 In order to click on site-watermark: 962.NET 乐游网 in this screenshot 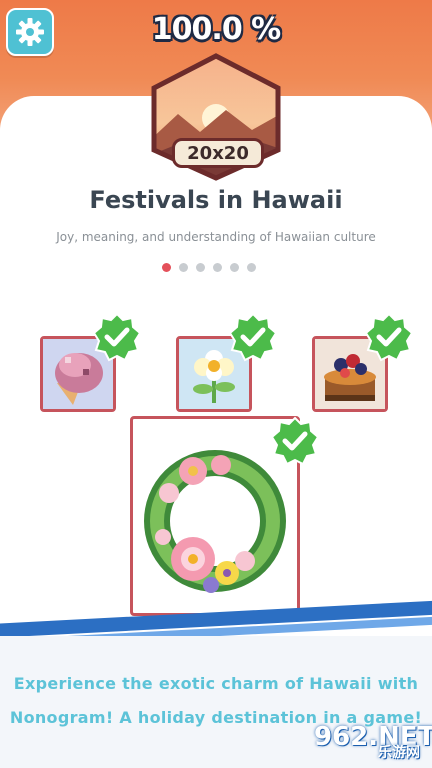, I will do `click(373, 742)`.